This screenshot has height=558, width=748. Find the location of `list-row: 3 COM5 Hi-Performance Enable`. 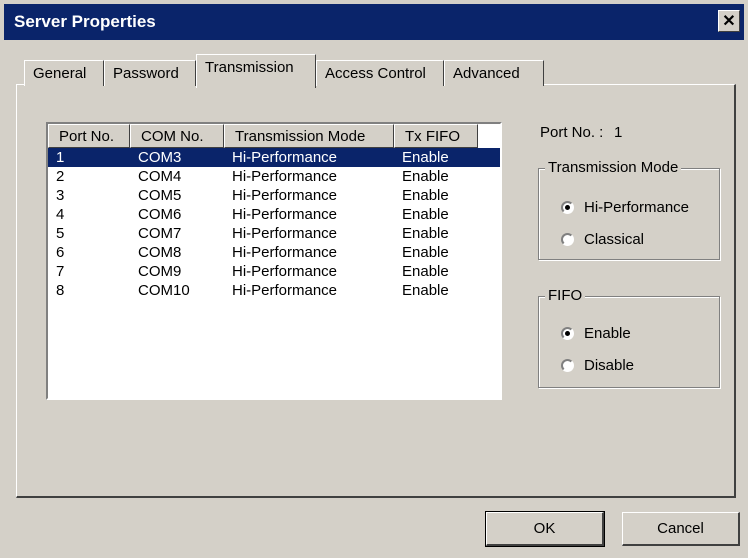

list-row: 3 COM5 Hi-Performance Enable is located at coordinates (274, 195).